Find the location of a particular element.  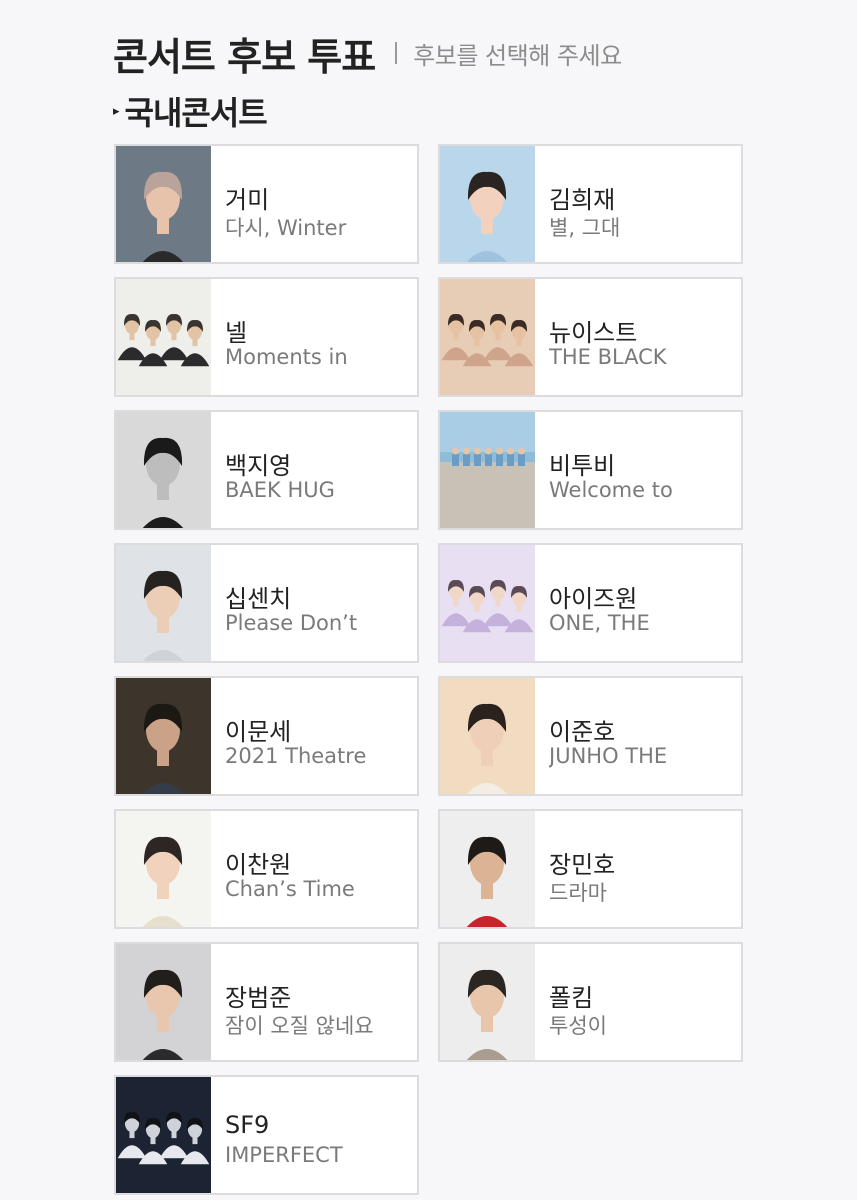

candidate-card: 폴킴 투성이 is located at coordinates (590, 1002).